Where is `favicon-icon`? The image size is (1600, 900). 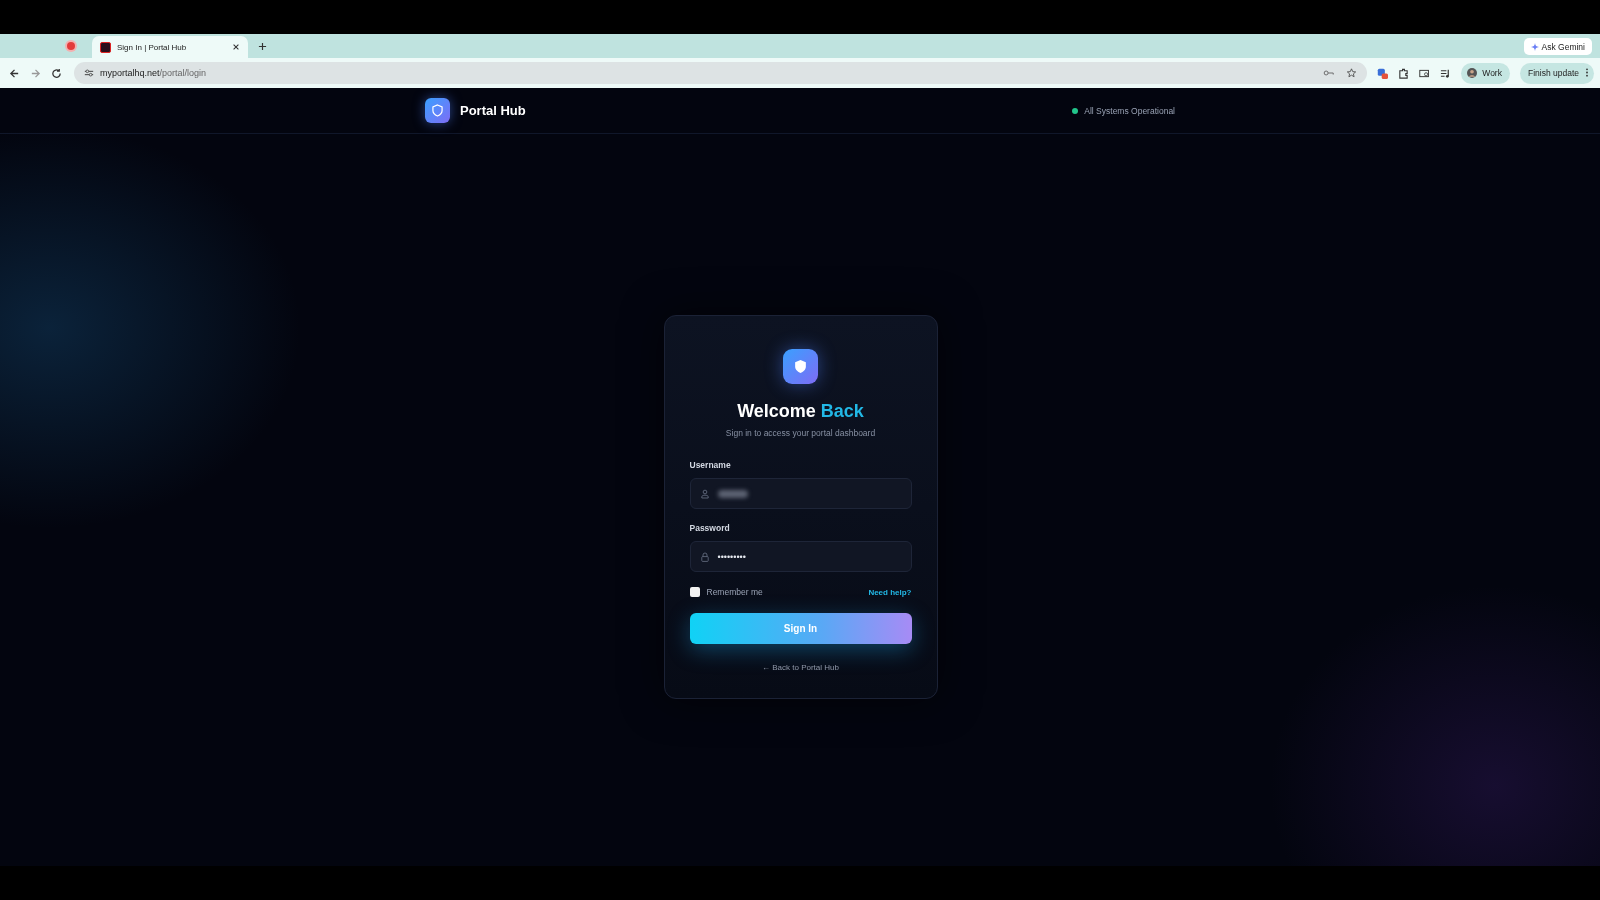
favicon-icon is located at coordinates (105, 47).